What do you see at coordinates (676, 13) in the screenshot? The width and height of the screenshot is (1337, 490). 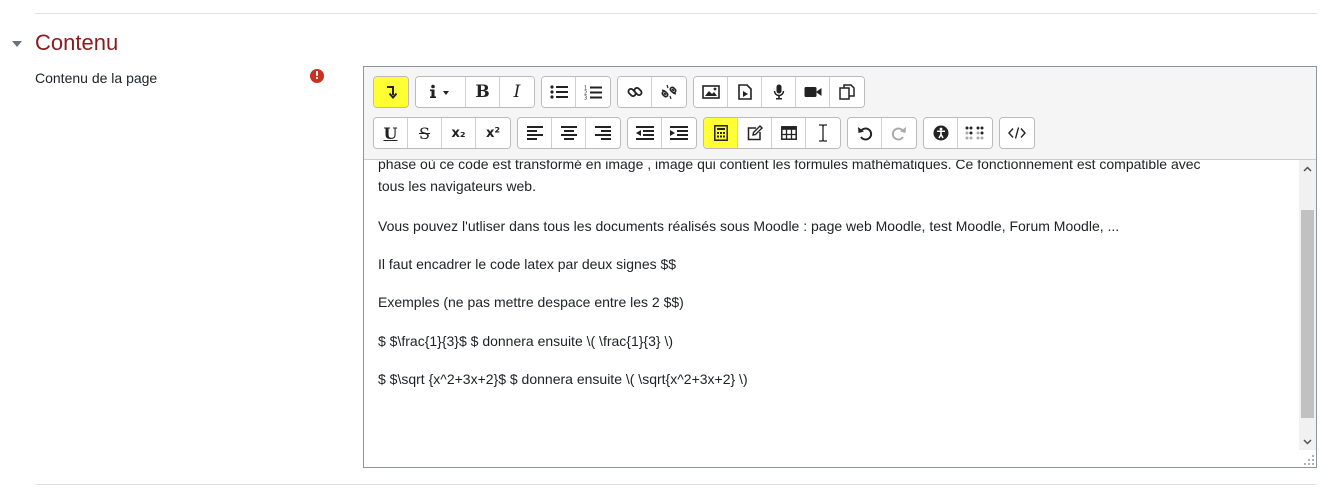 I see `top-divider` at bounding box center [676, 13].